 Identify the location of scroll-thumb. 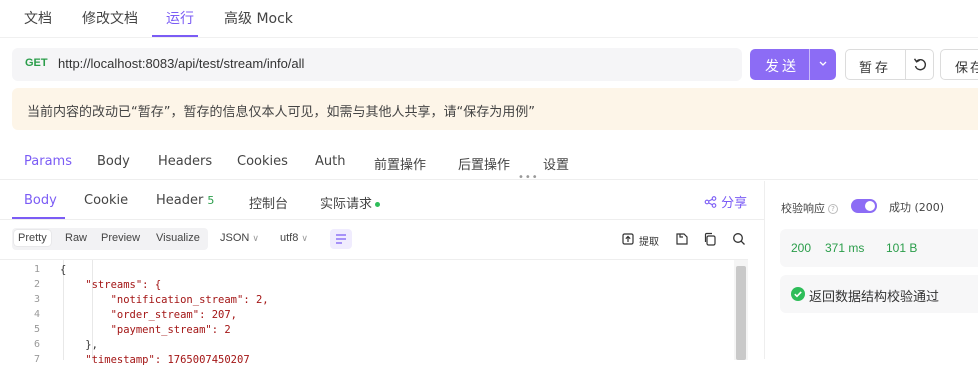
(741, 313).